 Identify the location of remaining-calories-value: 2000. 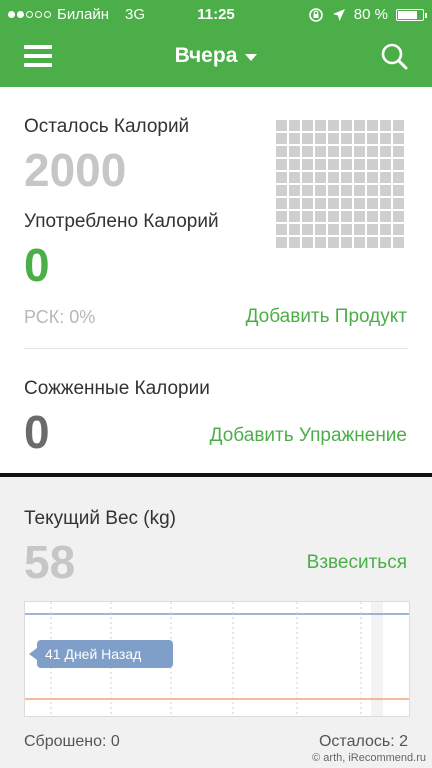
(75, 170).